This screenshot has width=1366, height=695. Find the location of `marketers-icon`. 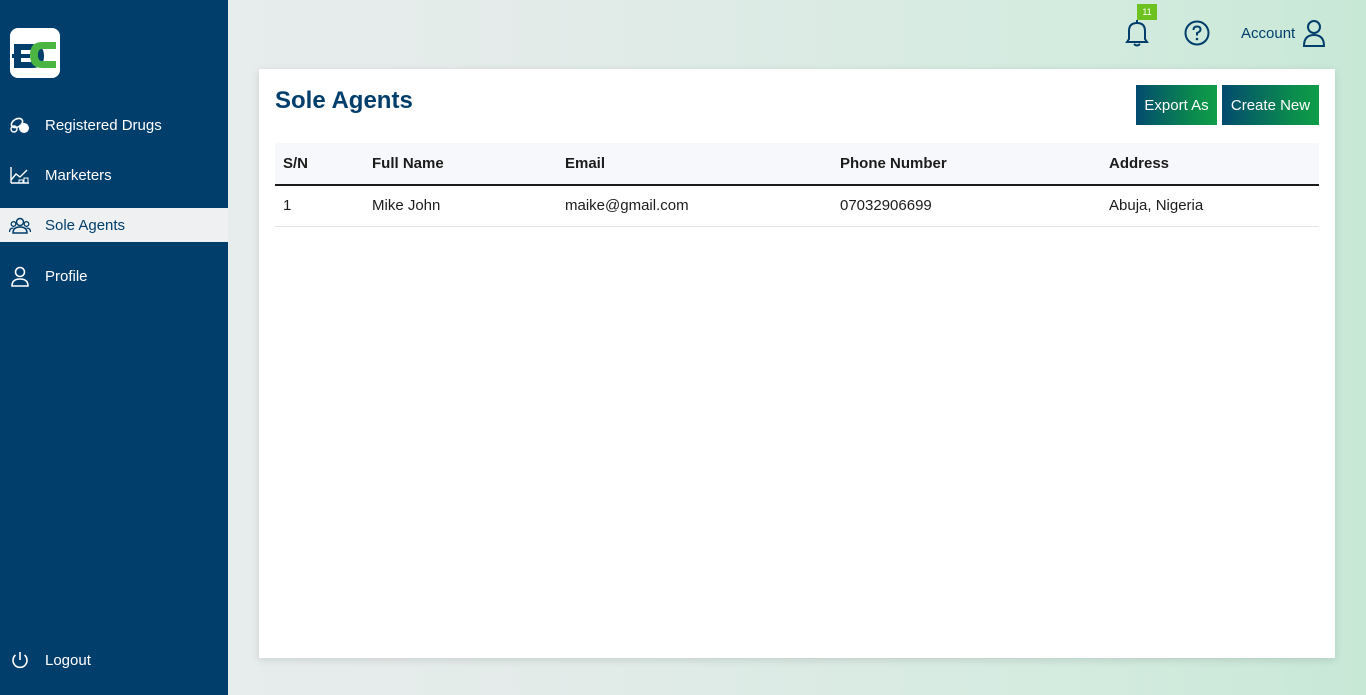

marketers-icon is located at coordinates (20, 175).